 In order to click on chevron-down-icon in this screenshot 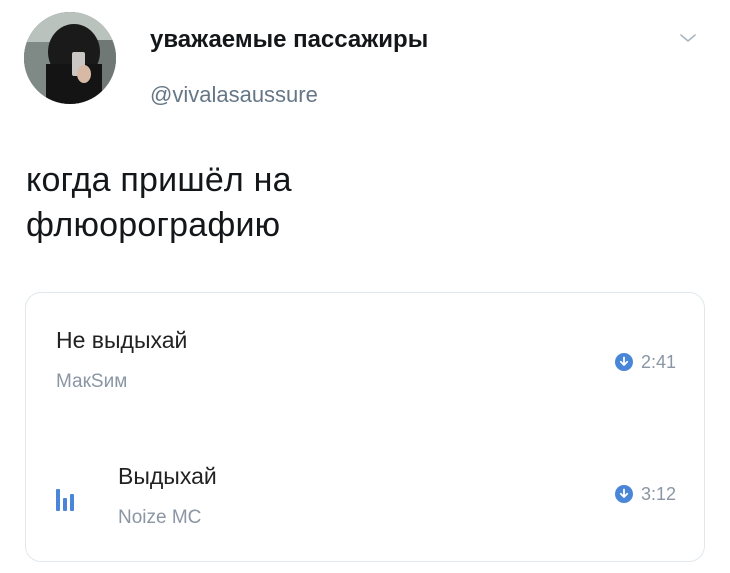, I will do `click(688, 38)`.